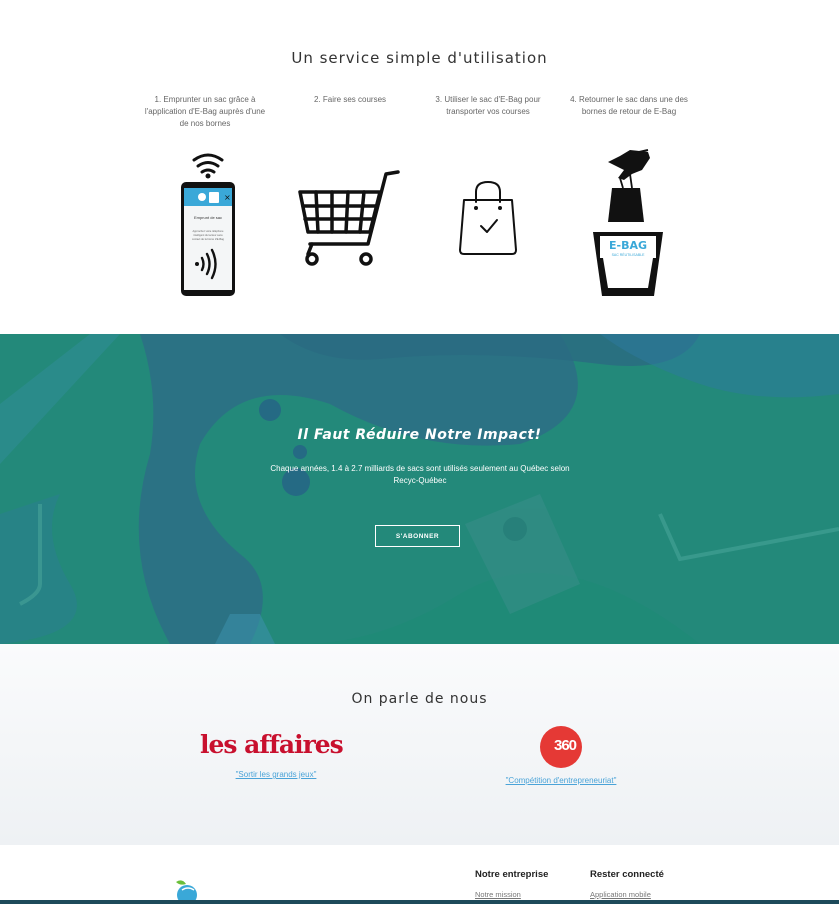 Image resolution: width=839 pixels, height=909 pixels. I want to click on svg-text: Approchez votre téléphone, so click(208, 231).